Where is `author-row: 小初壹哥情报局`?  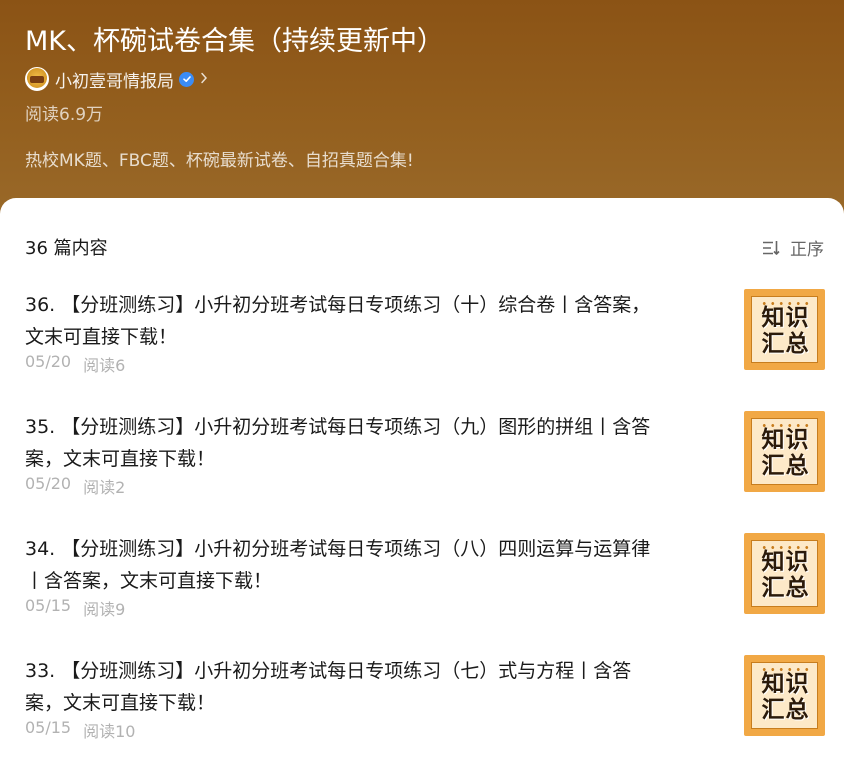
author-row: 小初壹哥情报局 is located at coordinates (116, 79).